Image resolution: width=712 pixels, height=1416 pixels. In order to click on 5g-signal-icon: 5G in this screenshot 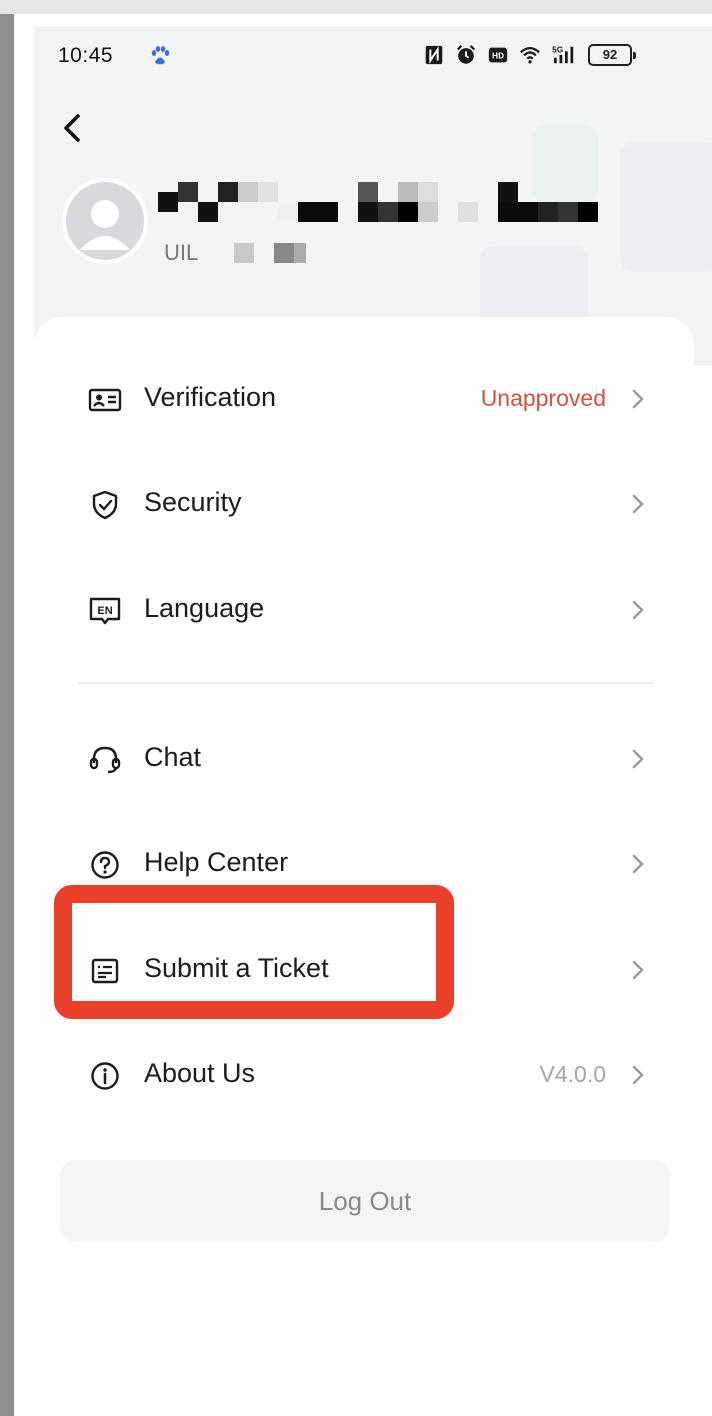, I will do `click(563, 54)`.